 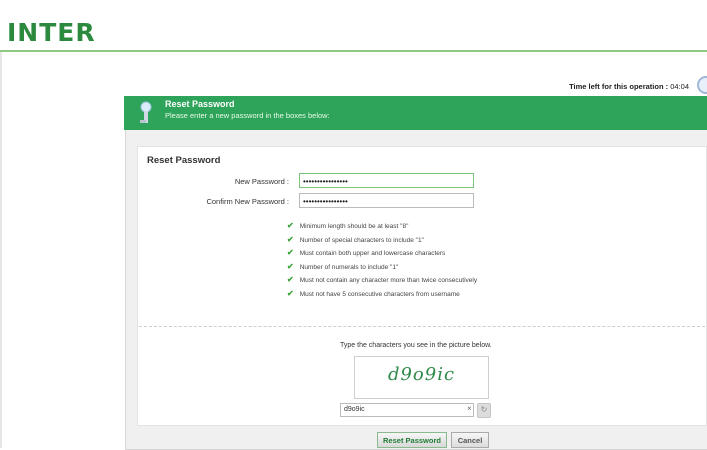 What do you see at coordinates (200, 104) in the screenshot?
I see `header-title: Reset Password` at bounding box center [200, 104].